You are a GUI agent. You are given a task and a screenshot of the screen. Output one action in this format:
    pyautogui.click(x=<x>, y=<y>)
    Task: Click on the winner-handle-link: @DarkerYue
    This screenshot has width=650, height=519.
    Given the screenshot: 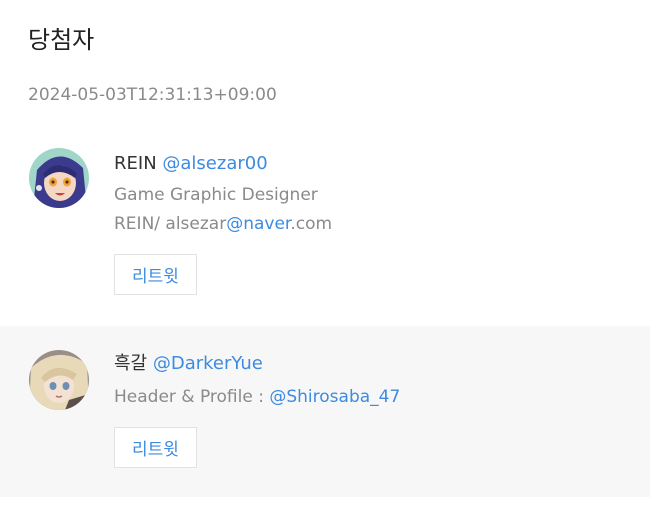 What is the action you would take?
    pyautogui.click(x=208, y=363)
    